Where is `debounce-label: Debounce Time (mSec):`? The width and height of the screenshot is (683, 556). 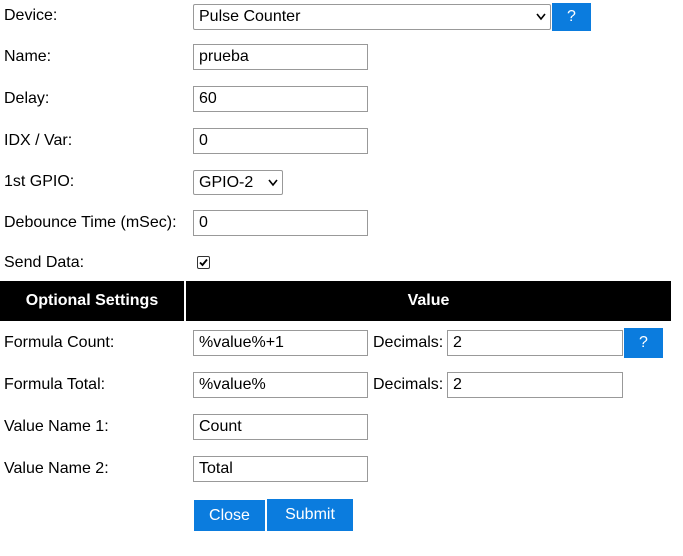 debounce-label: Debounce Time (mSec): is located at coordinates (90, 222).